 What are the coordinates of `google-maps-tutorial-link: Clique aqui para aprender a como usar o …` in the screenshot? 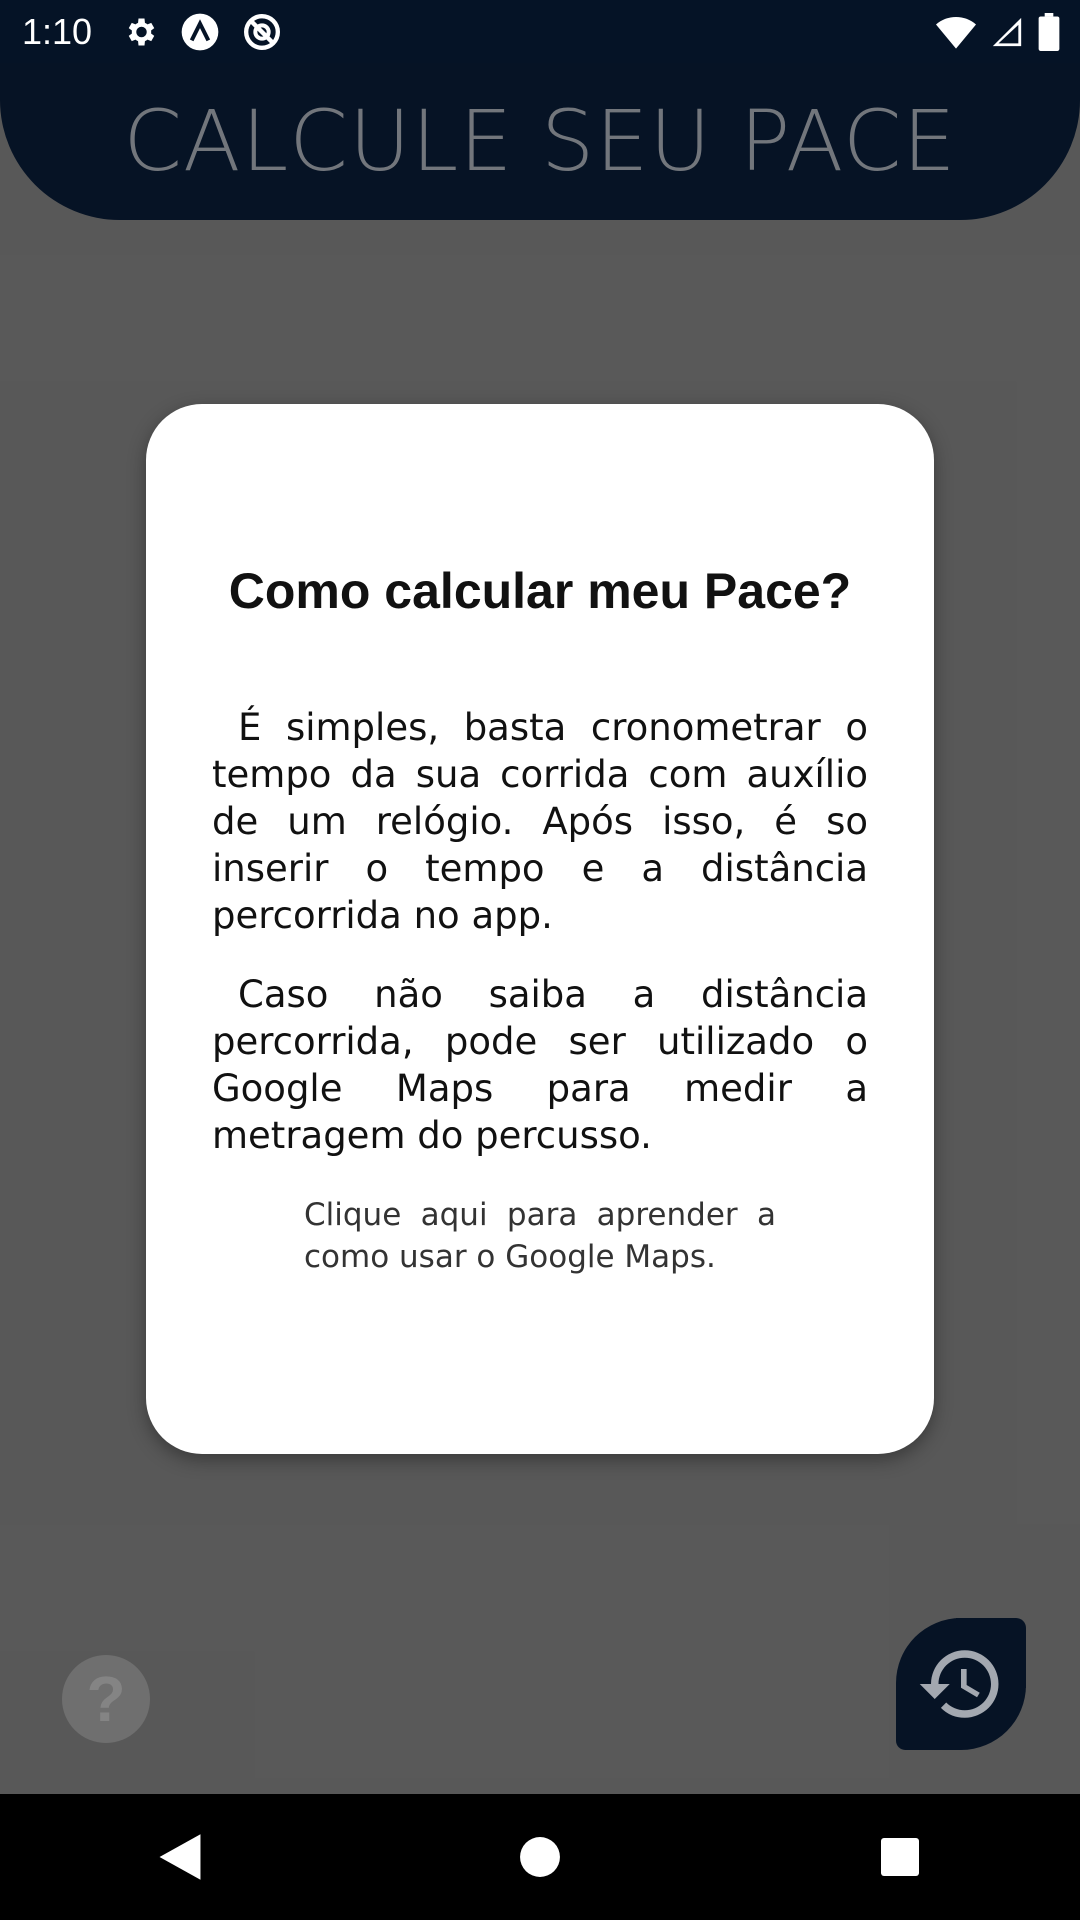 It's located at (540, 1236).